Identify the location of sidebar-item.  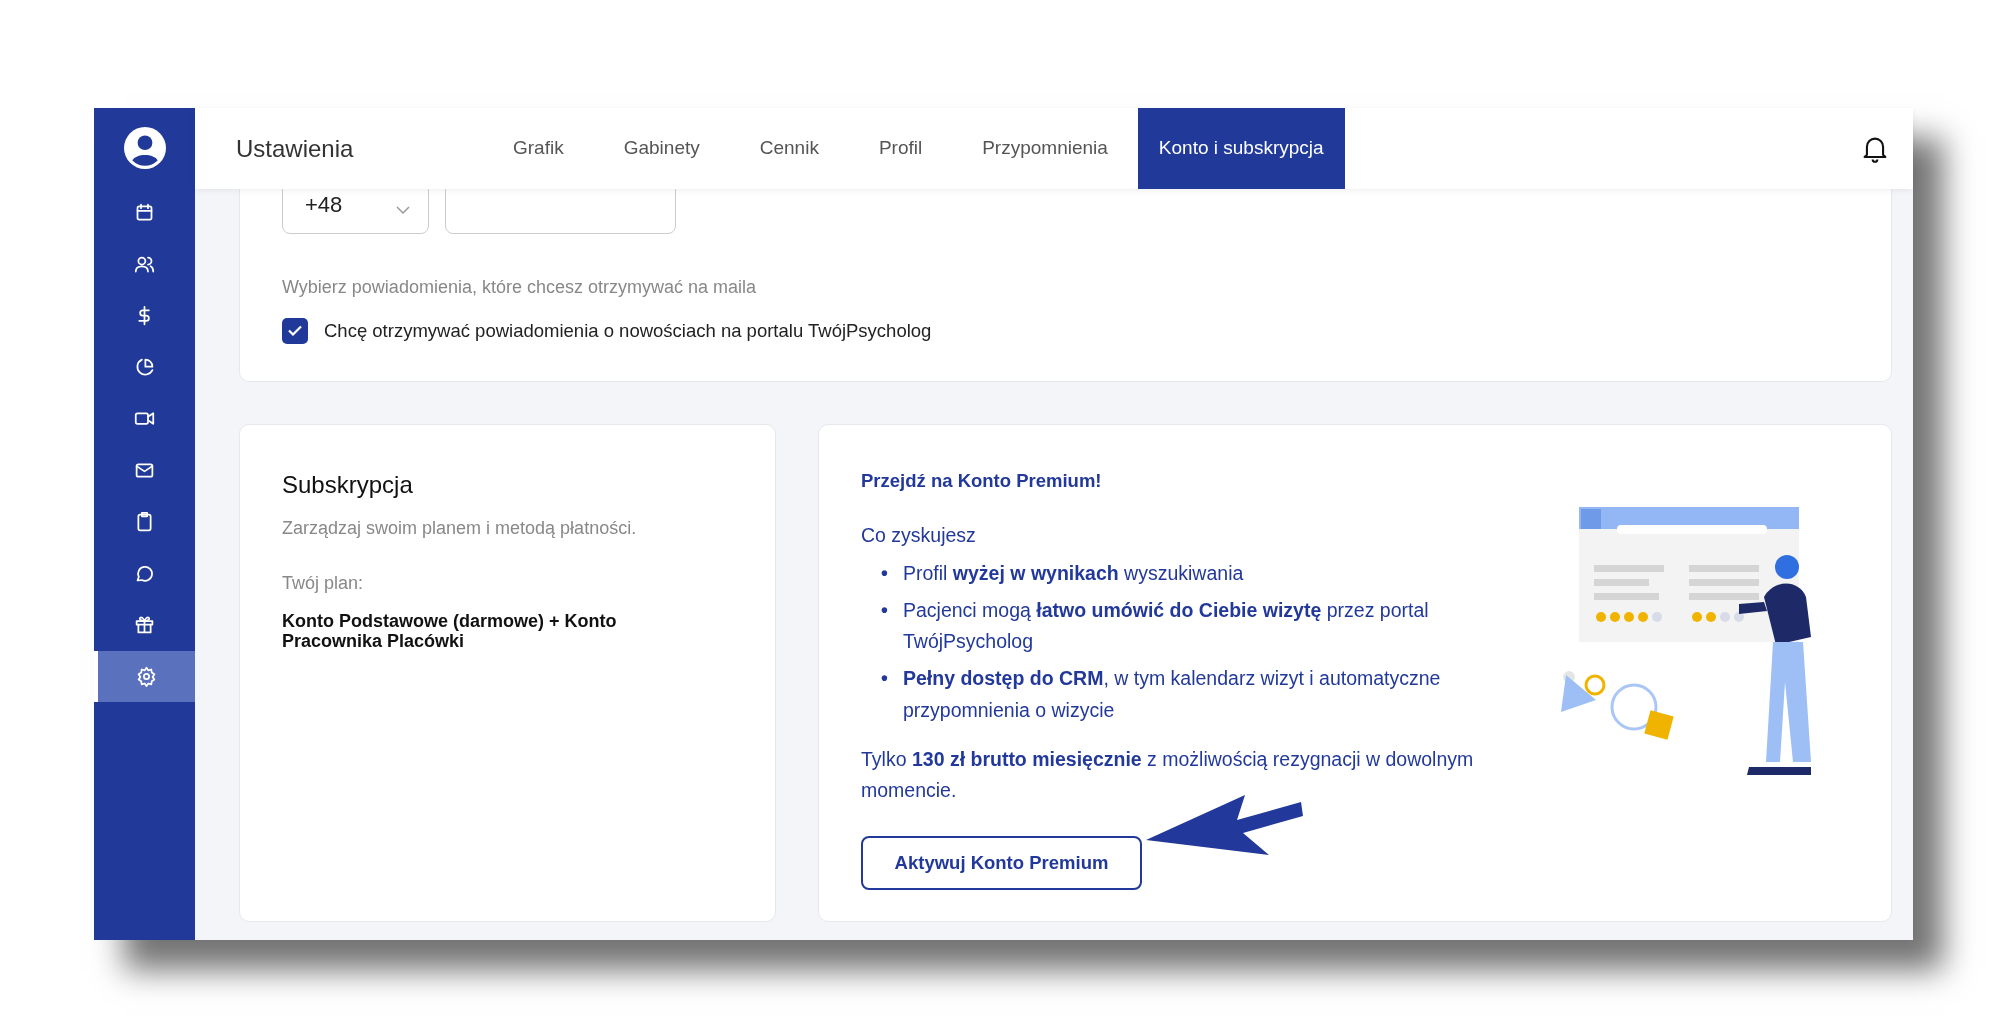
(144, 676).